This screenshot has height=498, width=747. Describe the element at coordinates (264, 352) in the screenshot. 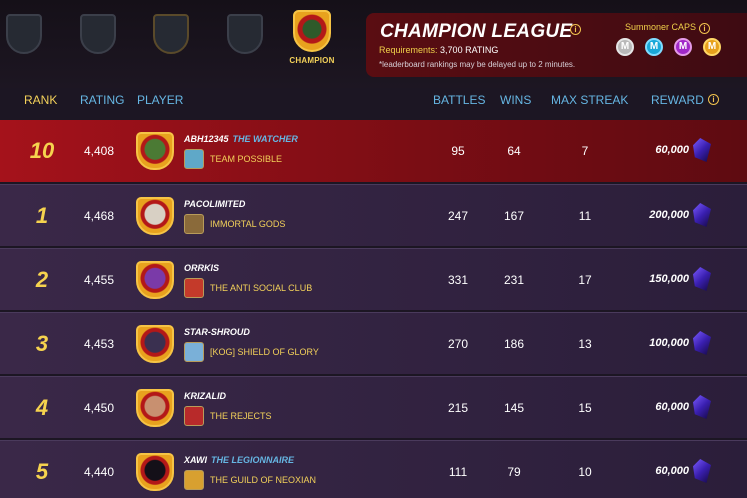

I see `guild-name: [KOG] SHIELD OF GLORY` at that location.